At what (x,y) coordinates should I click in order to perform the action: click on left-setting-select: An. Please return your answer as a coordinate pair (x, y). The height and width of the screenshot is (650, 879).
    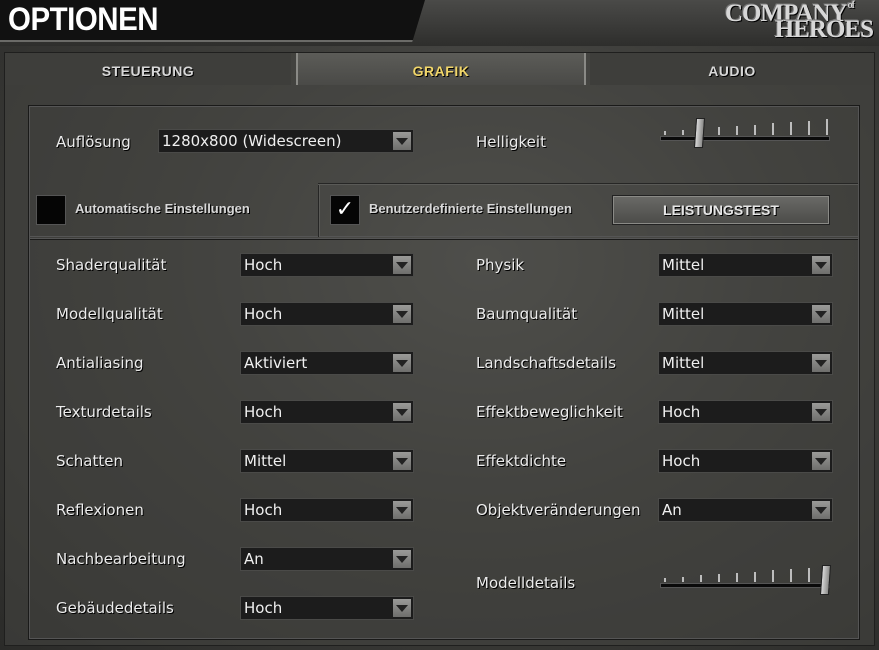
    Looking at the image, I should click on (327, 559).